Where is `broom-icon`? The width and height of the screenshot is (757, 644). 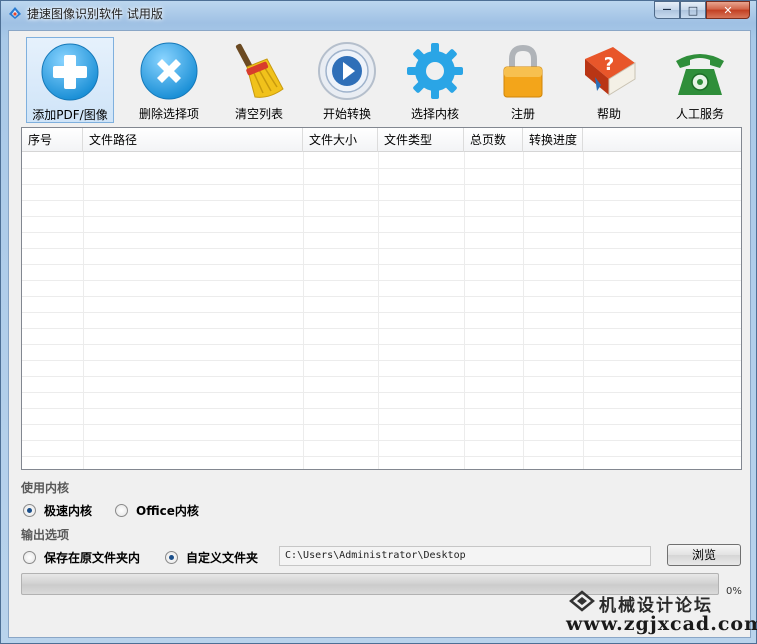 broom-icon is located at coordinates (259, 70).